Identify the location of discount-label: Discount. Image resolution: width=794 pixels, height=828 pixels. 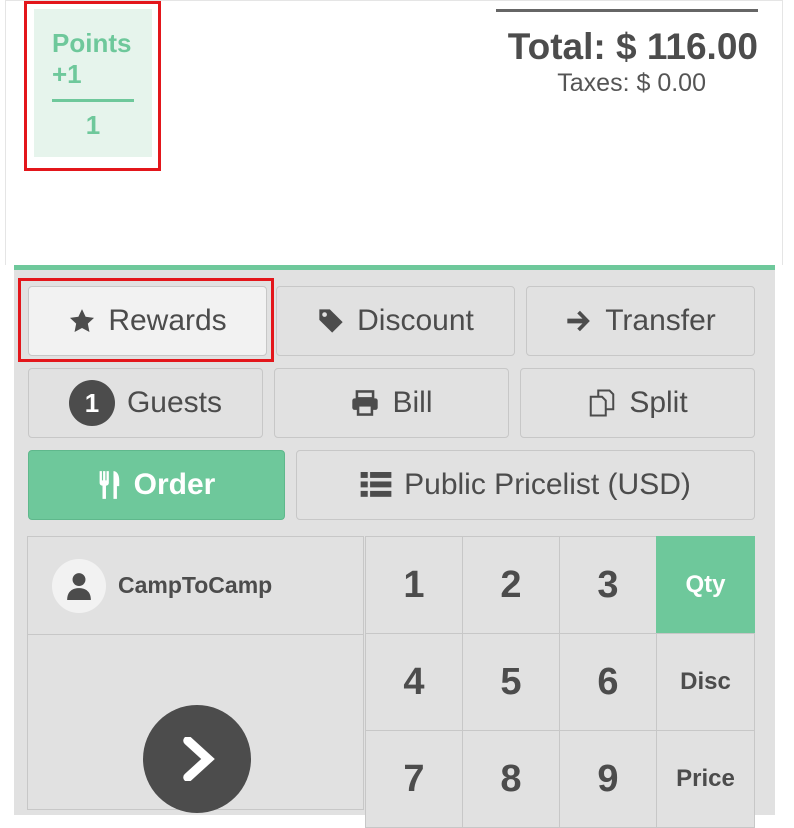
(415, 320).